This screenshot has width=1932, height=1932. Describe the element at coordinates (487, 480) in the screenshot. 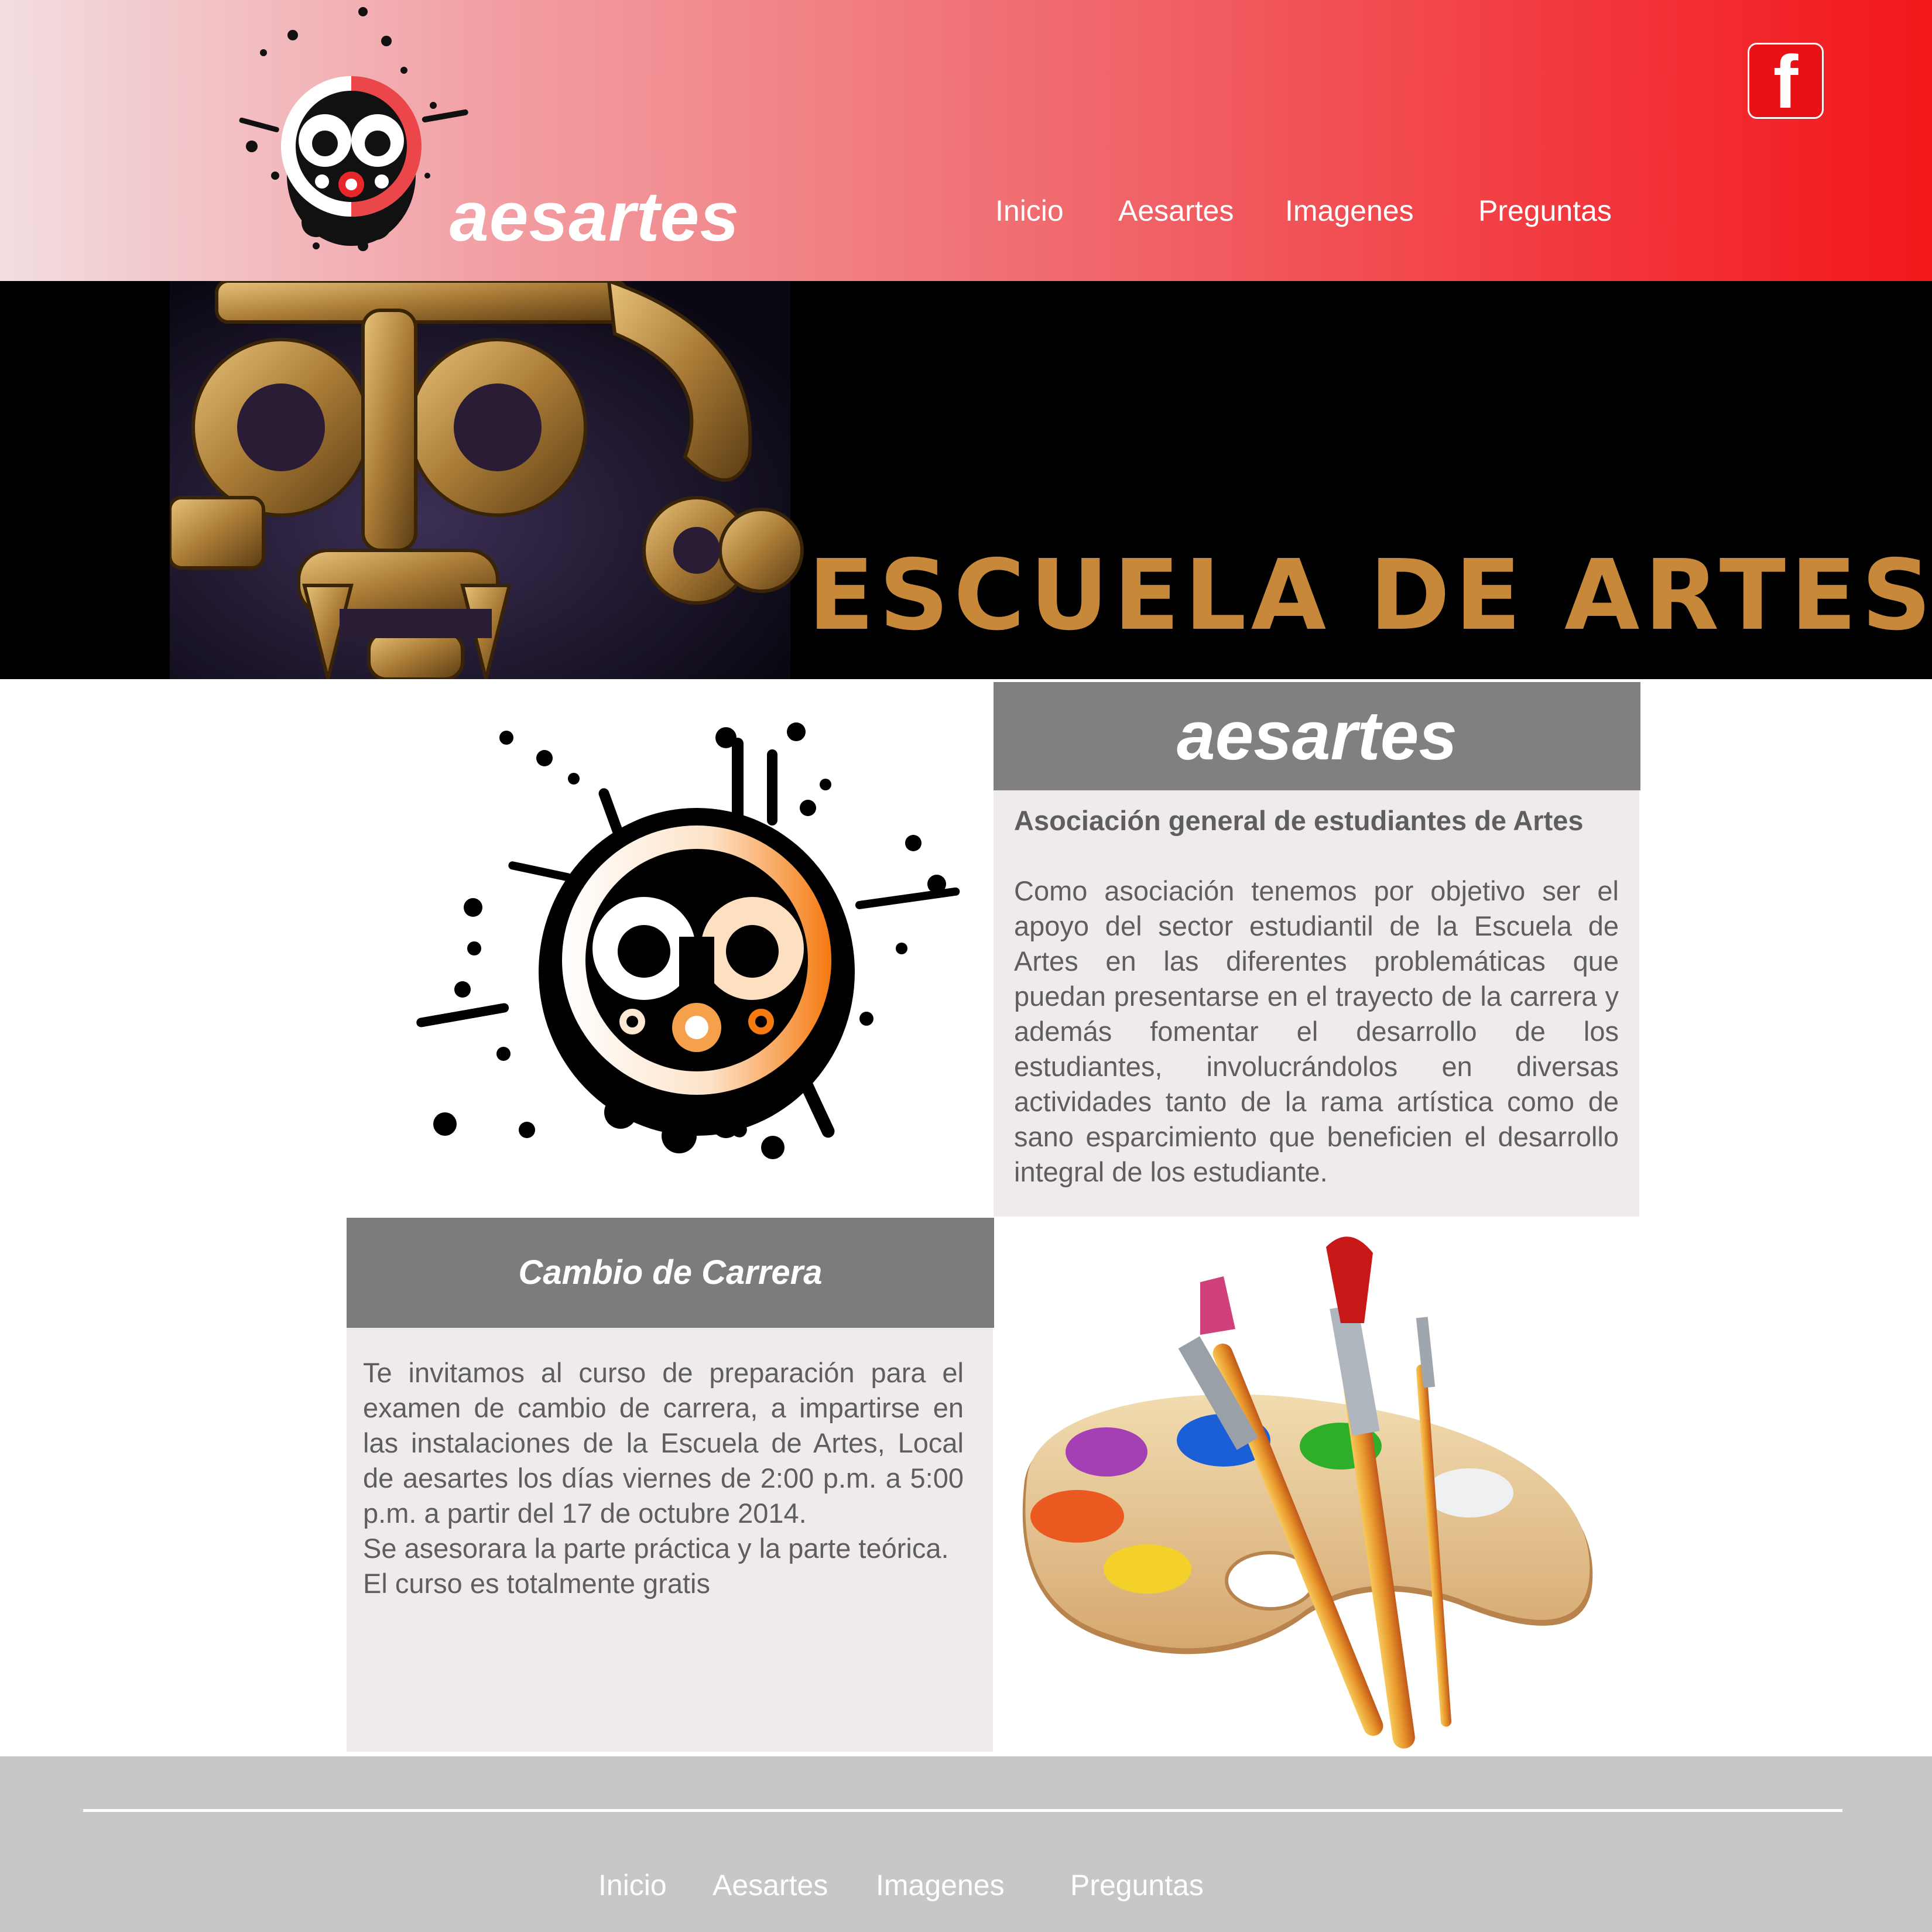

I see `golden-mask-image` at that location.